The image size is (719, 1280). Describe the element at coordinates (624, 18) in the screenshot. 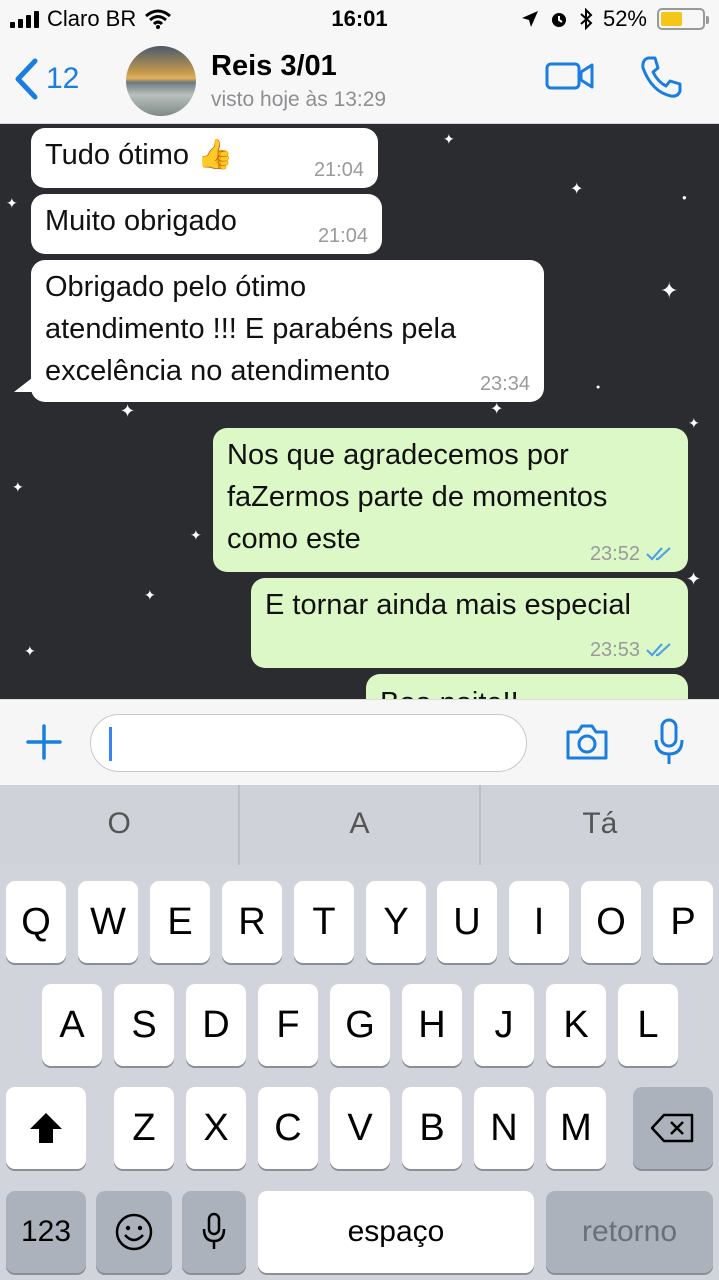

I see `battery-percentage: 52%` at that location.